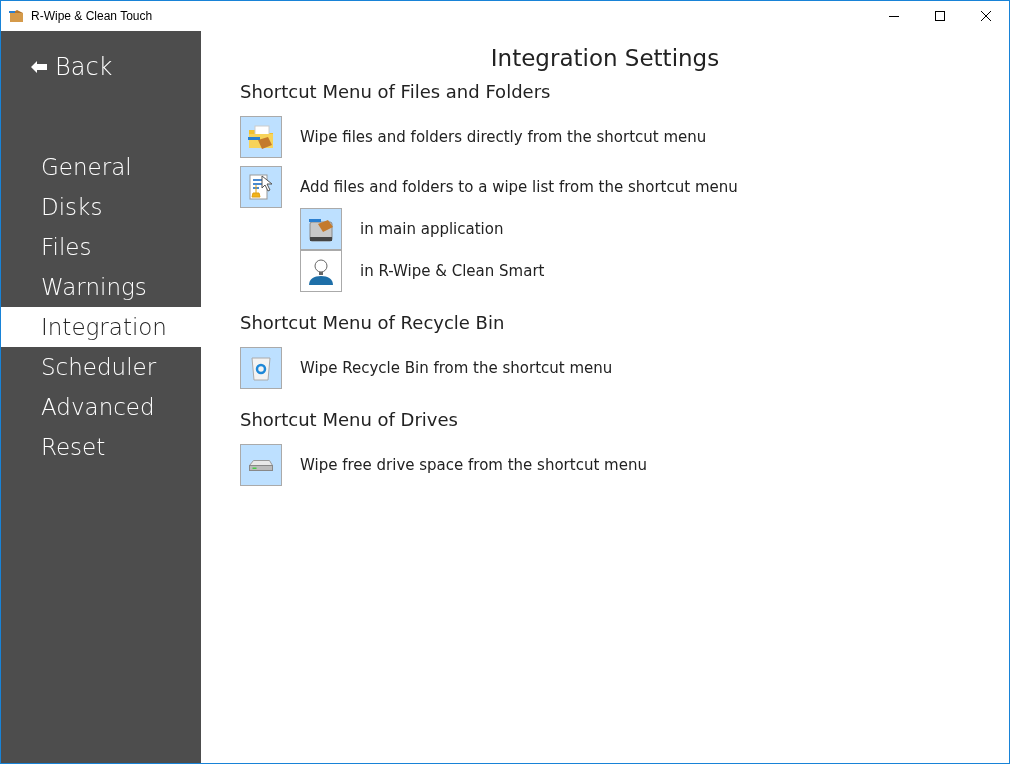 Image resolution: width=1010 pixels, height=764 pixels. What do you see at coordinates (101, 207) in the screenshot?
I see `nav-item: Disks` at bounding box center [101, 207].